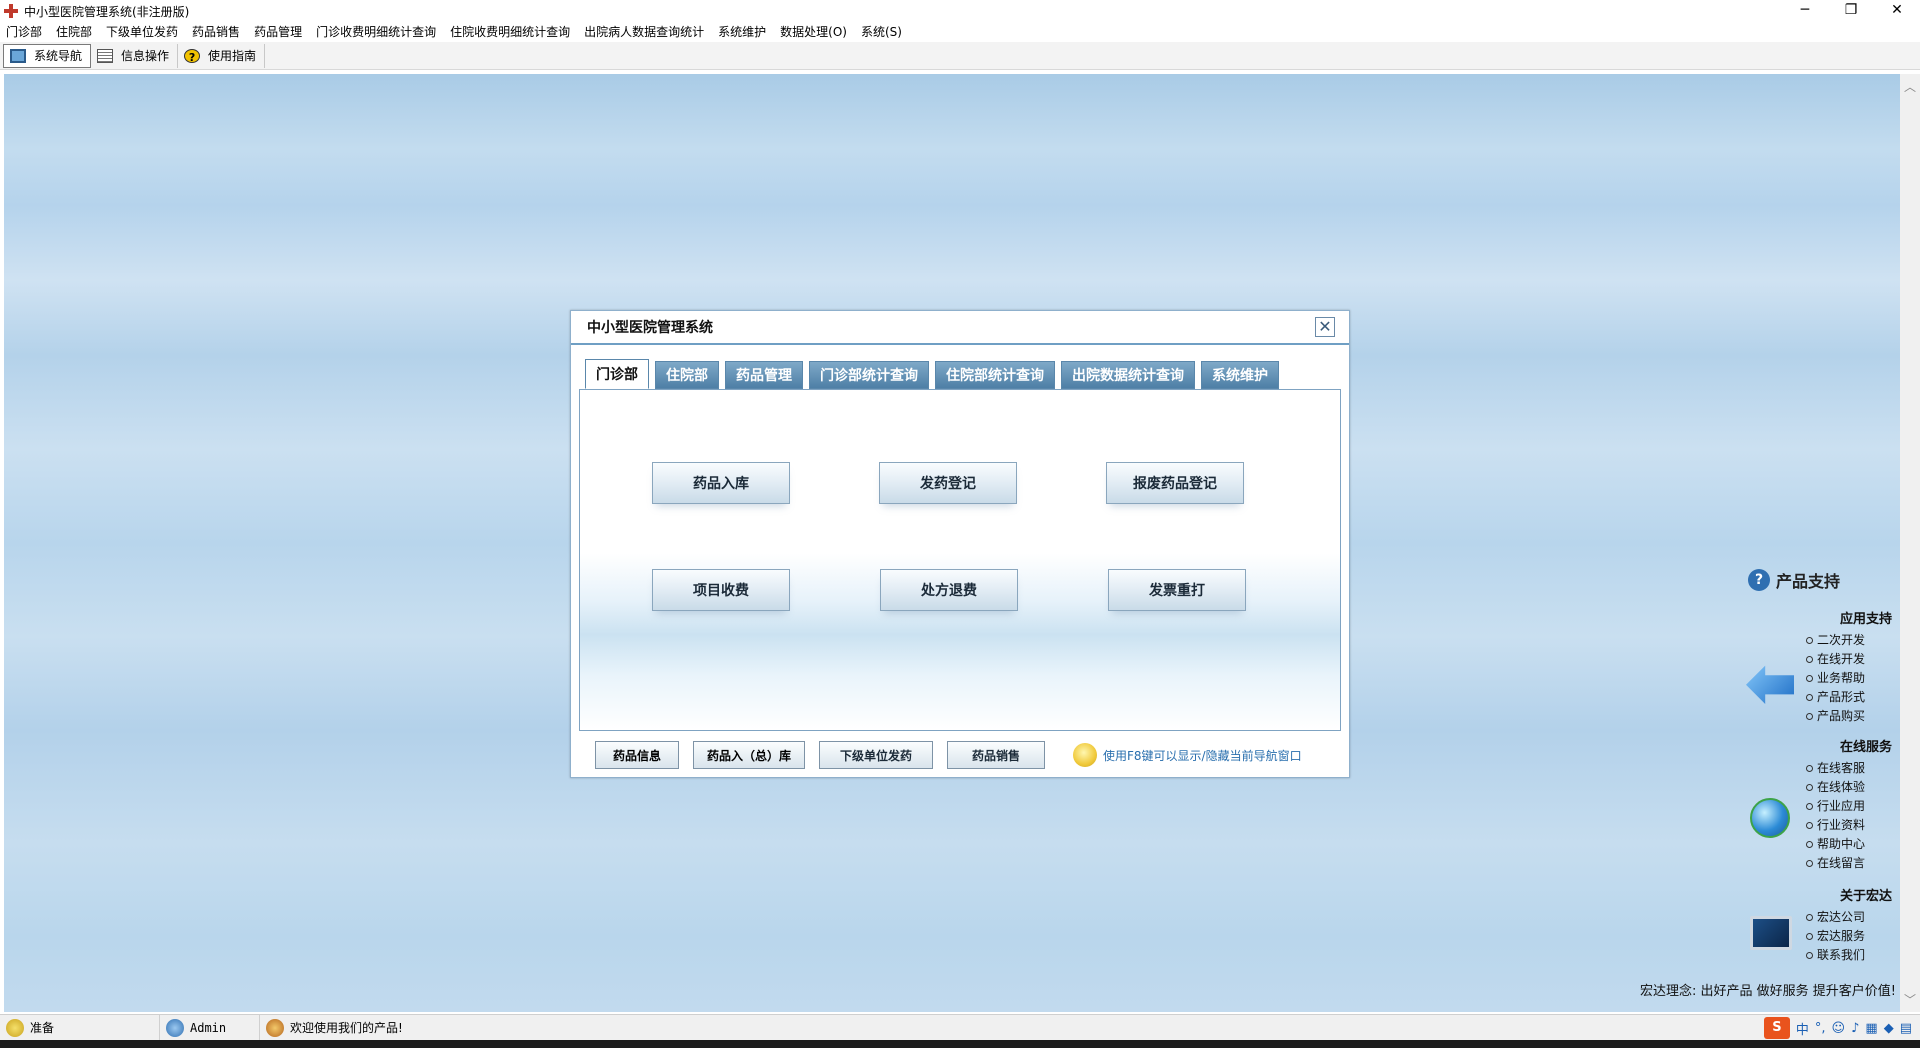  What do you see at coordinates (1759, 580) in the screenshot?
I see `help-circle-icon: ?` at bounding box center [1759, 580].